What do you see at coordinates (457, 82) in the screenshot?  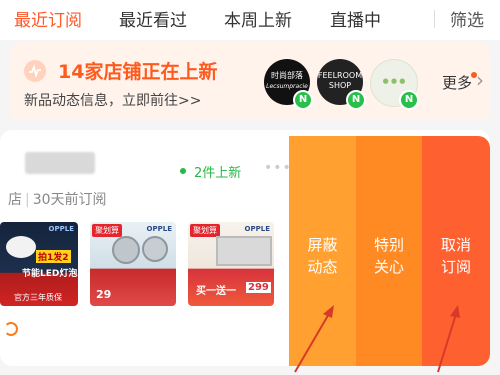 I see `more-link: 更多` at bounding box center [457, 82].